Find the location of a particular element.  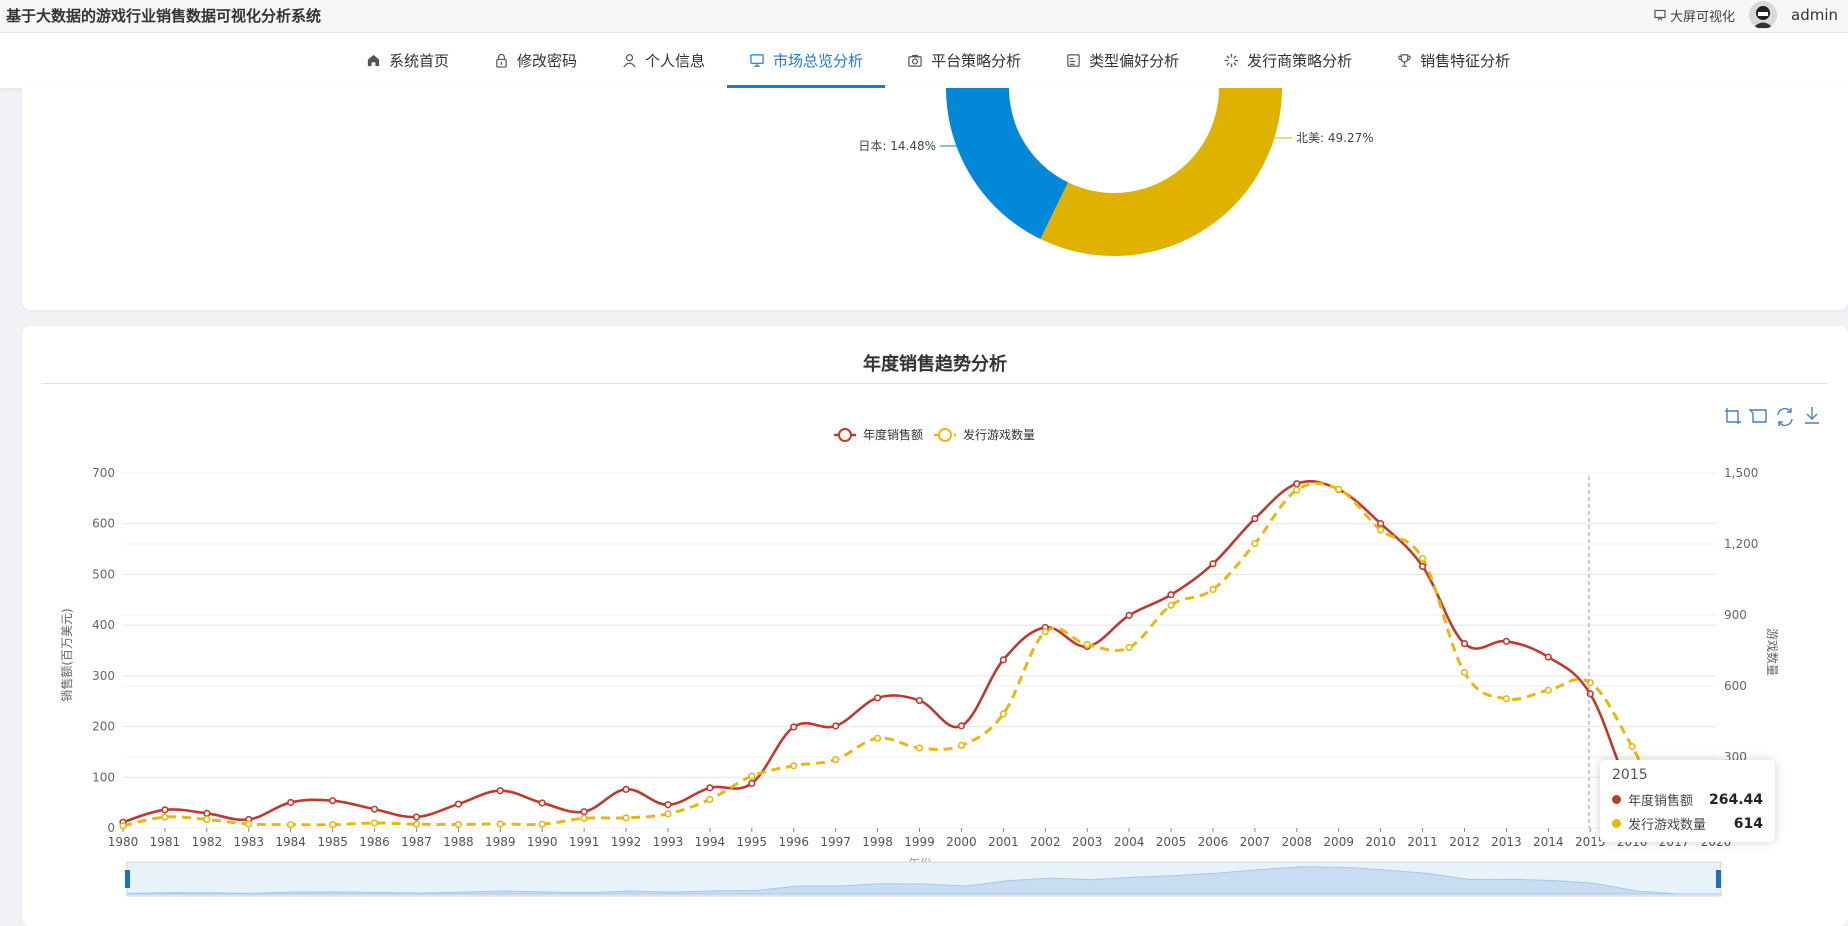

north-america-slice-label: 北美: 49.27% is located at coordinates (1335, 138).